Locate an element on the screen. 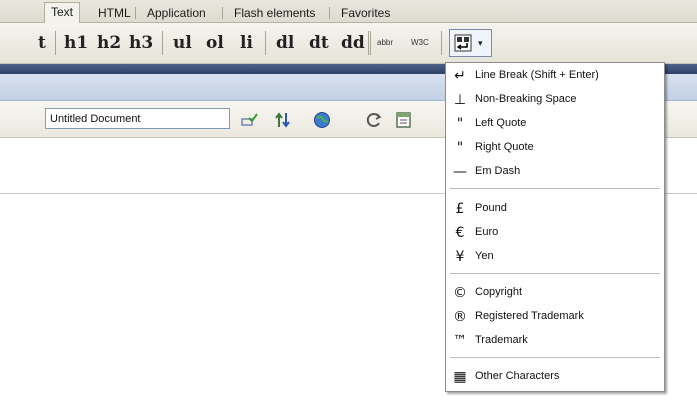 The height and width of the screenshot is (407, 697). registered-trademark-icon: ® is located at coordinates (460, 317).